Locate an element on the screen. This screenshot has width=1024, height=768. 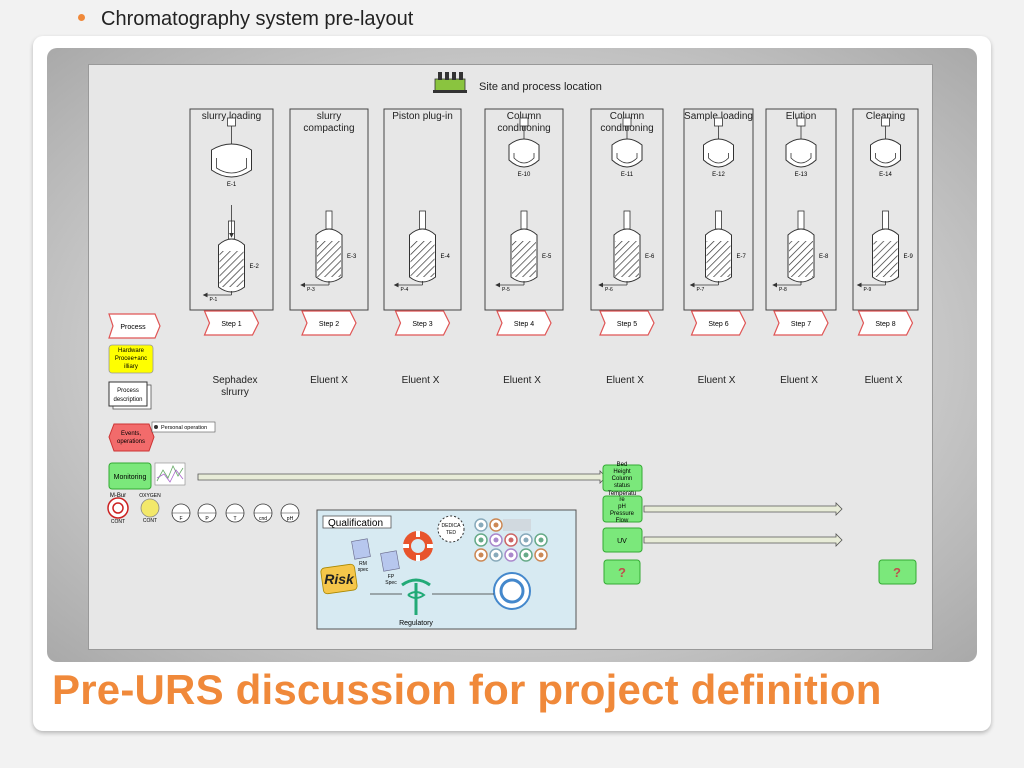
column-tag: E-5 is located at coordinates (547, 257).